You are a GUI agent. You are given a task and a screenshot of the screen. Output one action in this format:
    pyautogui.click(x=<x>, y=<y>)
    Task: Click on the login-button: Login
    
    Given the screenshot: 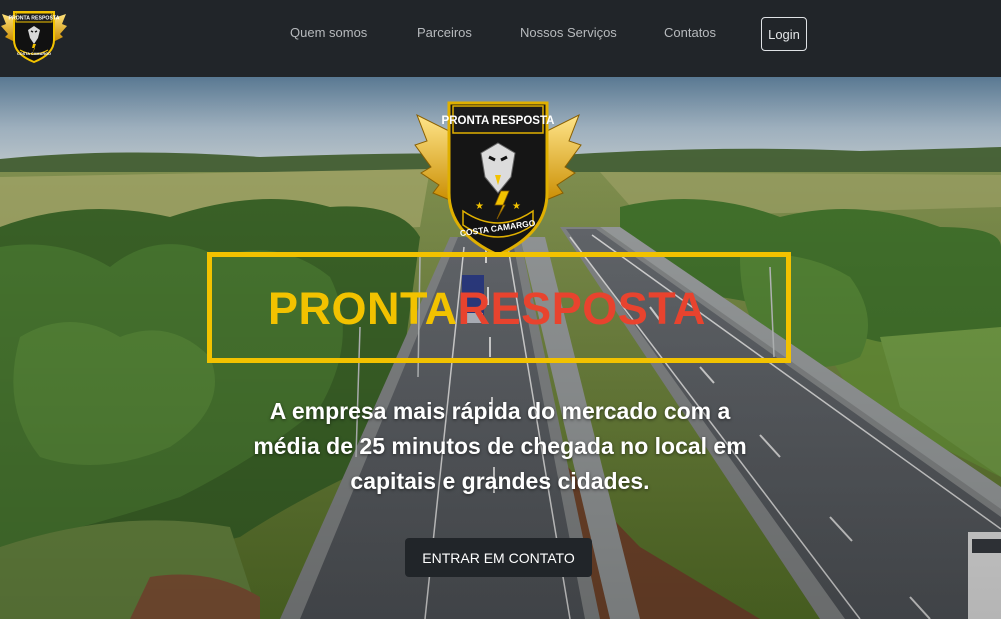 What is the action you would take?
    pyautogui.click(x=784, y=34)
    